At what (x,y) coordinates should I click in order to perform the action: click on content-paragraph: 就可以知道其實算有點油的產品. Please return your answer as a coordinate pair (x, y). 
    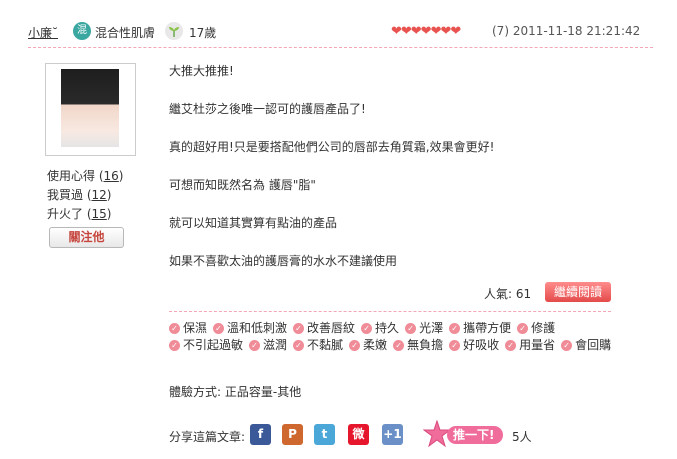
    Looking at the image, I should click on (253, 223).